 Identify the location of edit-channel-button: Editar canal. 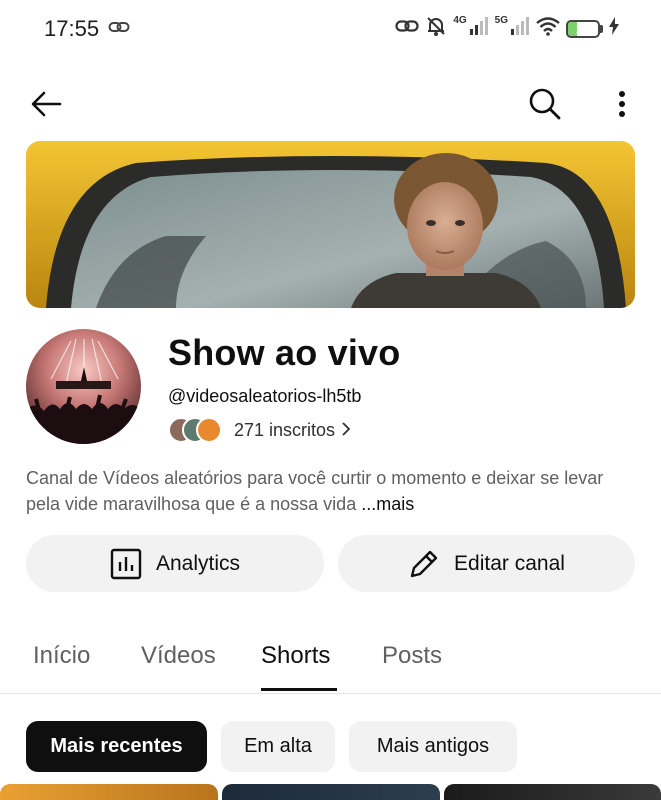
(486, 563).